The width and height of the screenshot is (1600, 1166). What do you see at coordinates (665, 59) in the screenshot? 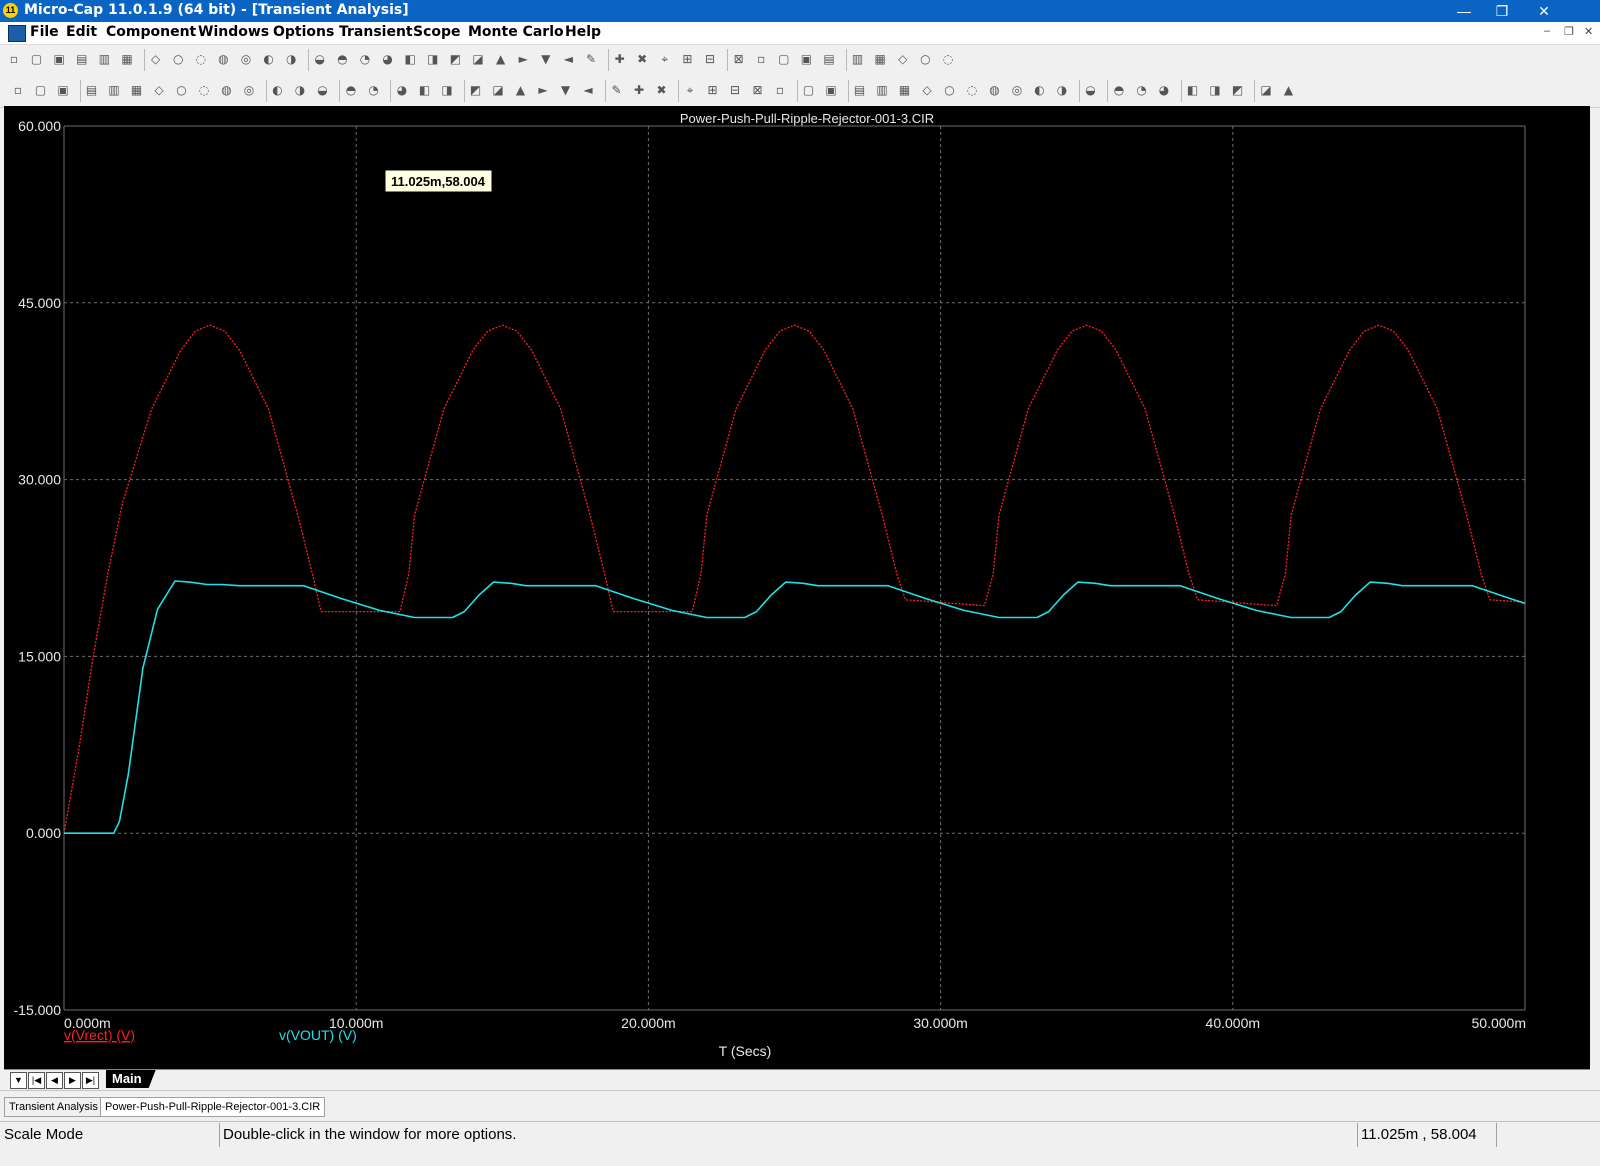
I see `split-icon: ⌖` at bounding box center [665, 59].